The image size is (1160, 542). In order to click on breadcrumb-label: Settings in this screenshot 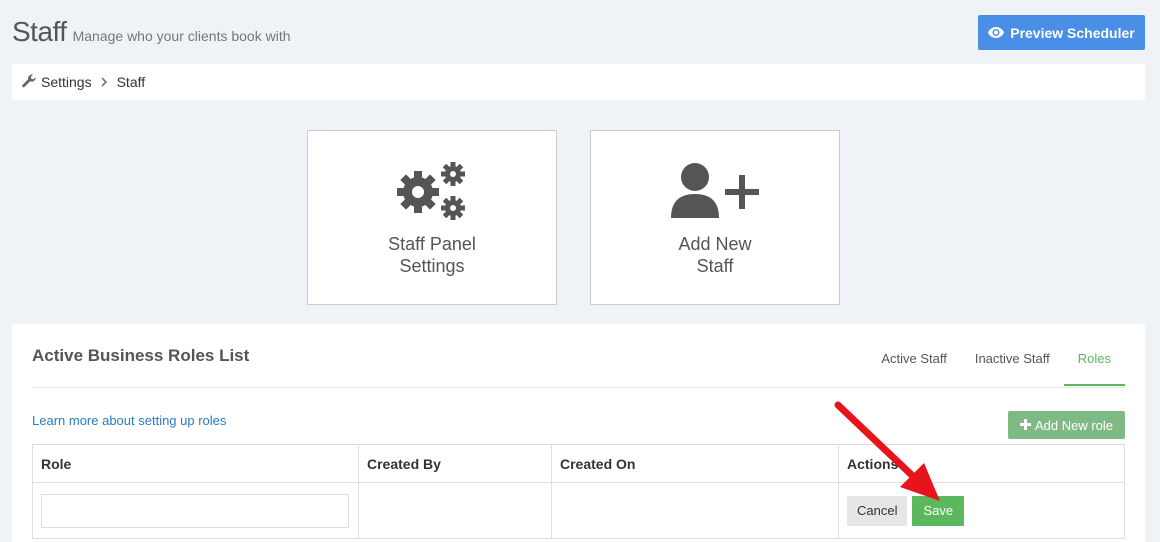, I will do `click(66, 82)`.